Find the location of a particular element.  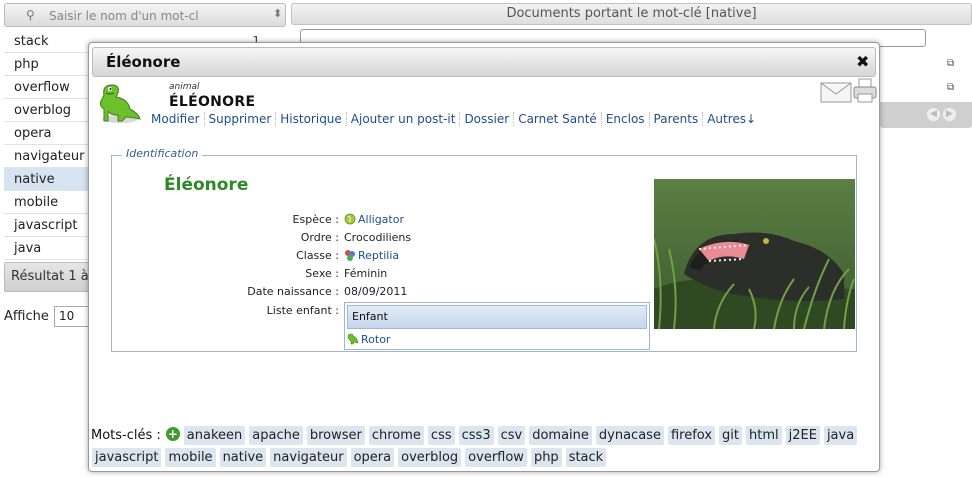

family-type: animal is located at coordinates (184, 87).